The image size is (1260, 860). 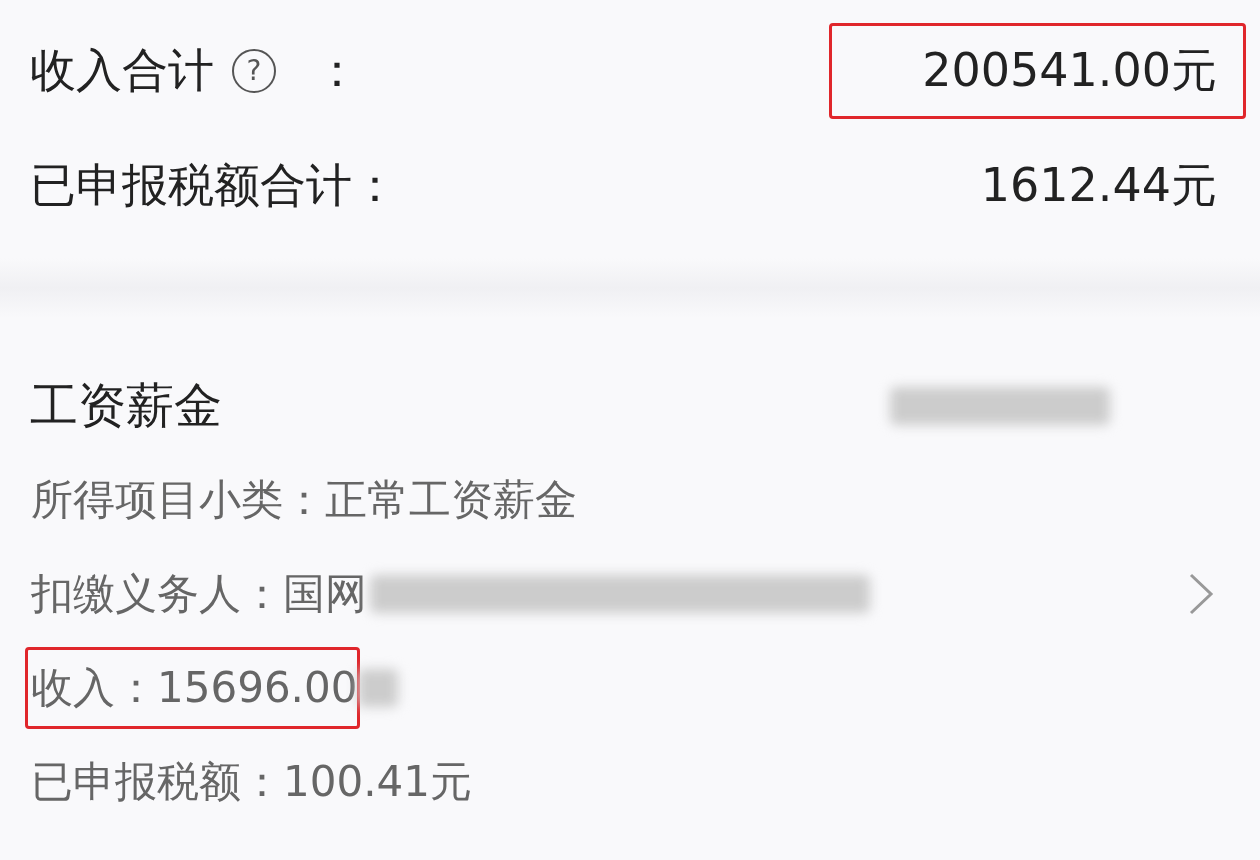 I want to click on detail-text: 扣缴义务人：国网, so click(x=199, y=594).